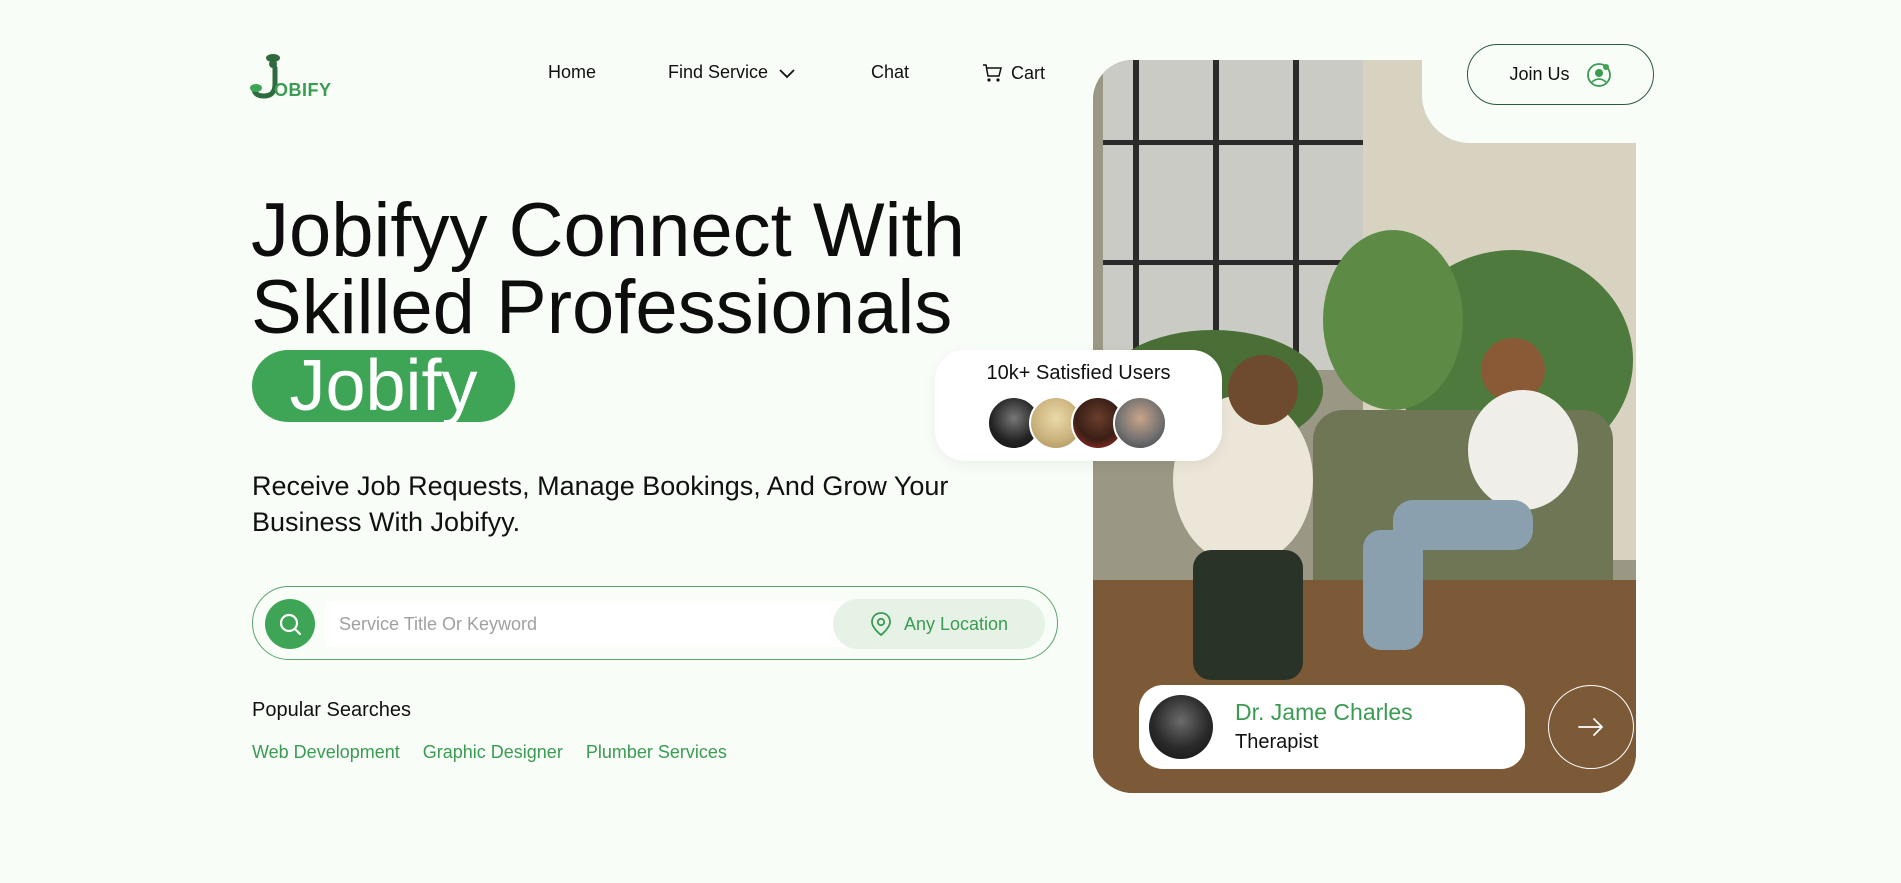  Describe the element at coordinates (605, 624) in the screenshot. I see `search-input` at that location.